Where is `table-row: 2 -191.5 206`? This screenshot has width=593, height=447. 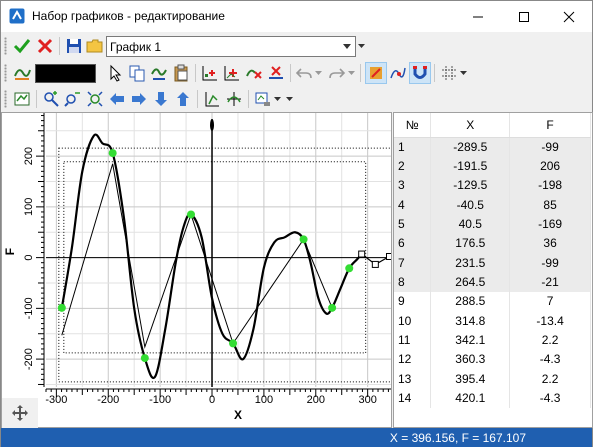
table-row: 2 -191.5 206 is located at coordinates (492, 166).